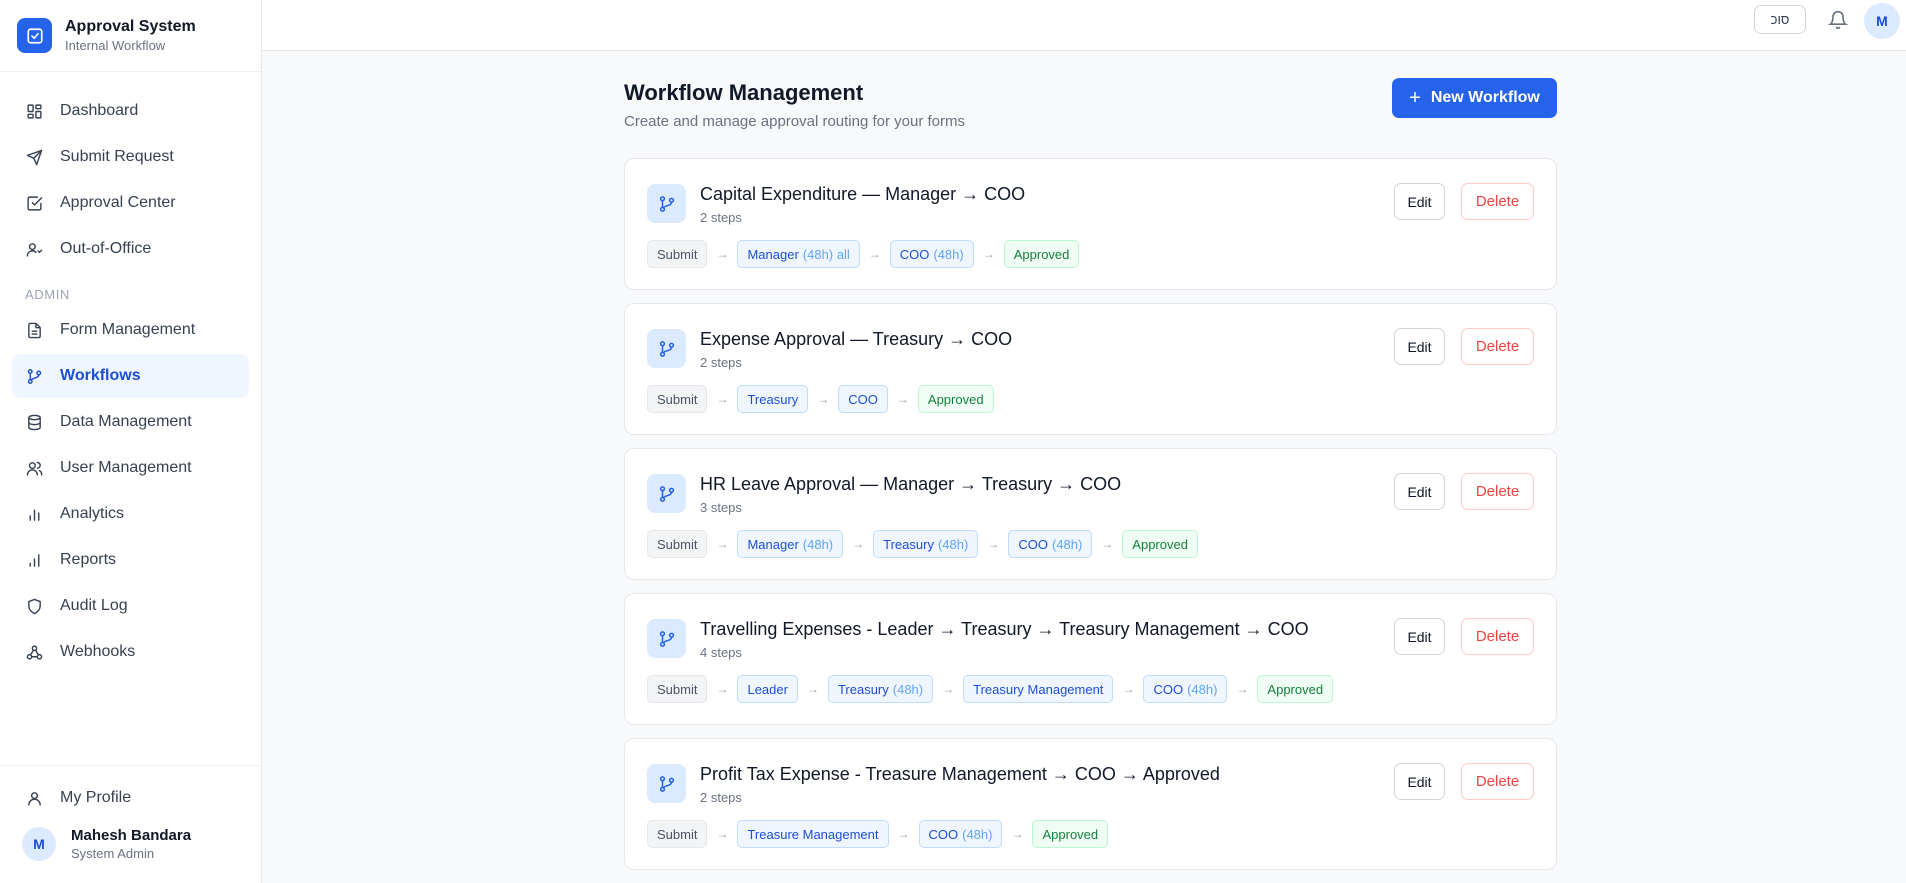 The width and height of the screenshot is (1906, 883). I want to click on sidebar-item-reports: Reports, so click(130, 560).